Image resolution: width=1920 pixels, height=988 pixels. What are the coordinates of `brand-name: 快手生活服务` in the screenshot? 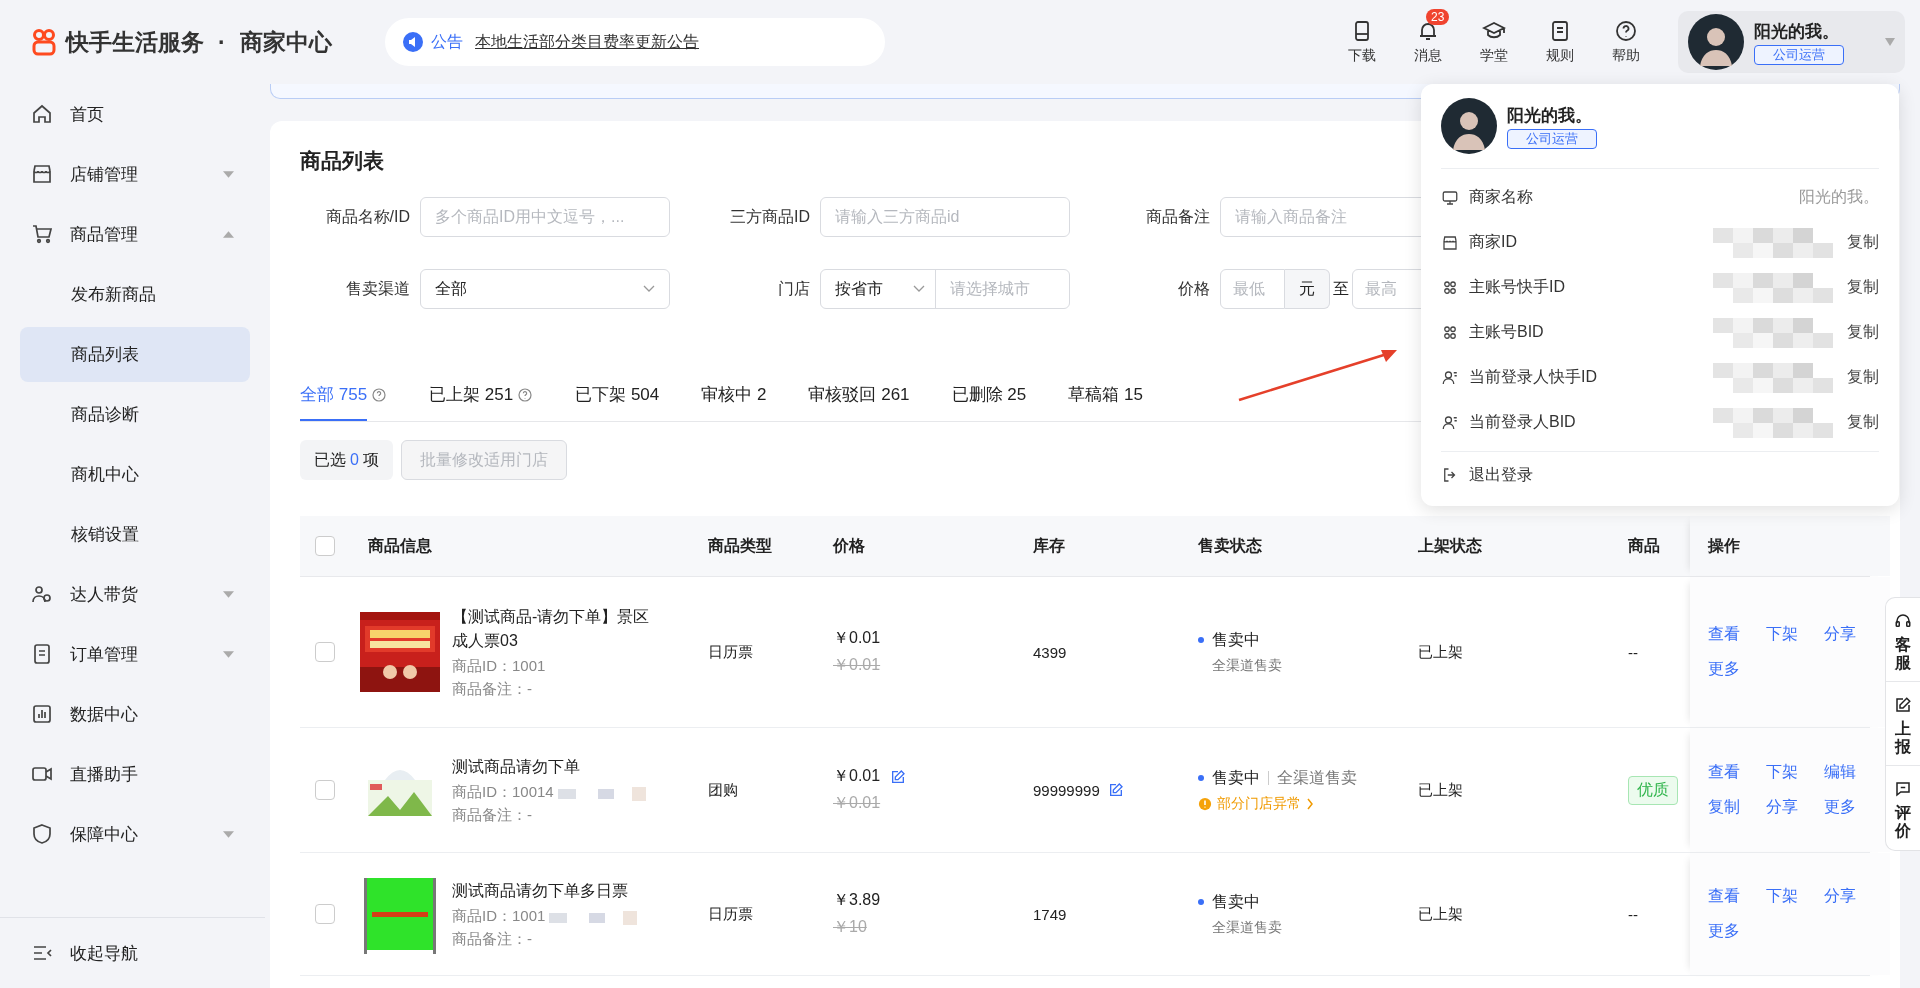 It's located at (135, 42).